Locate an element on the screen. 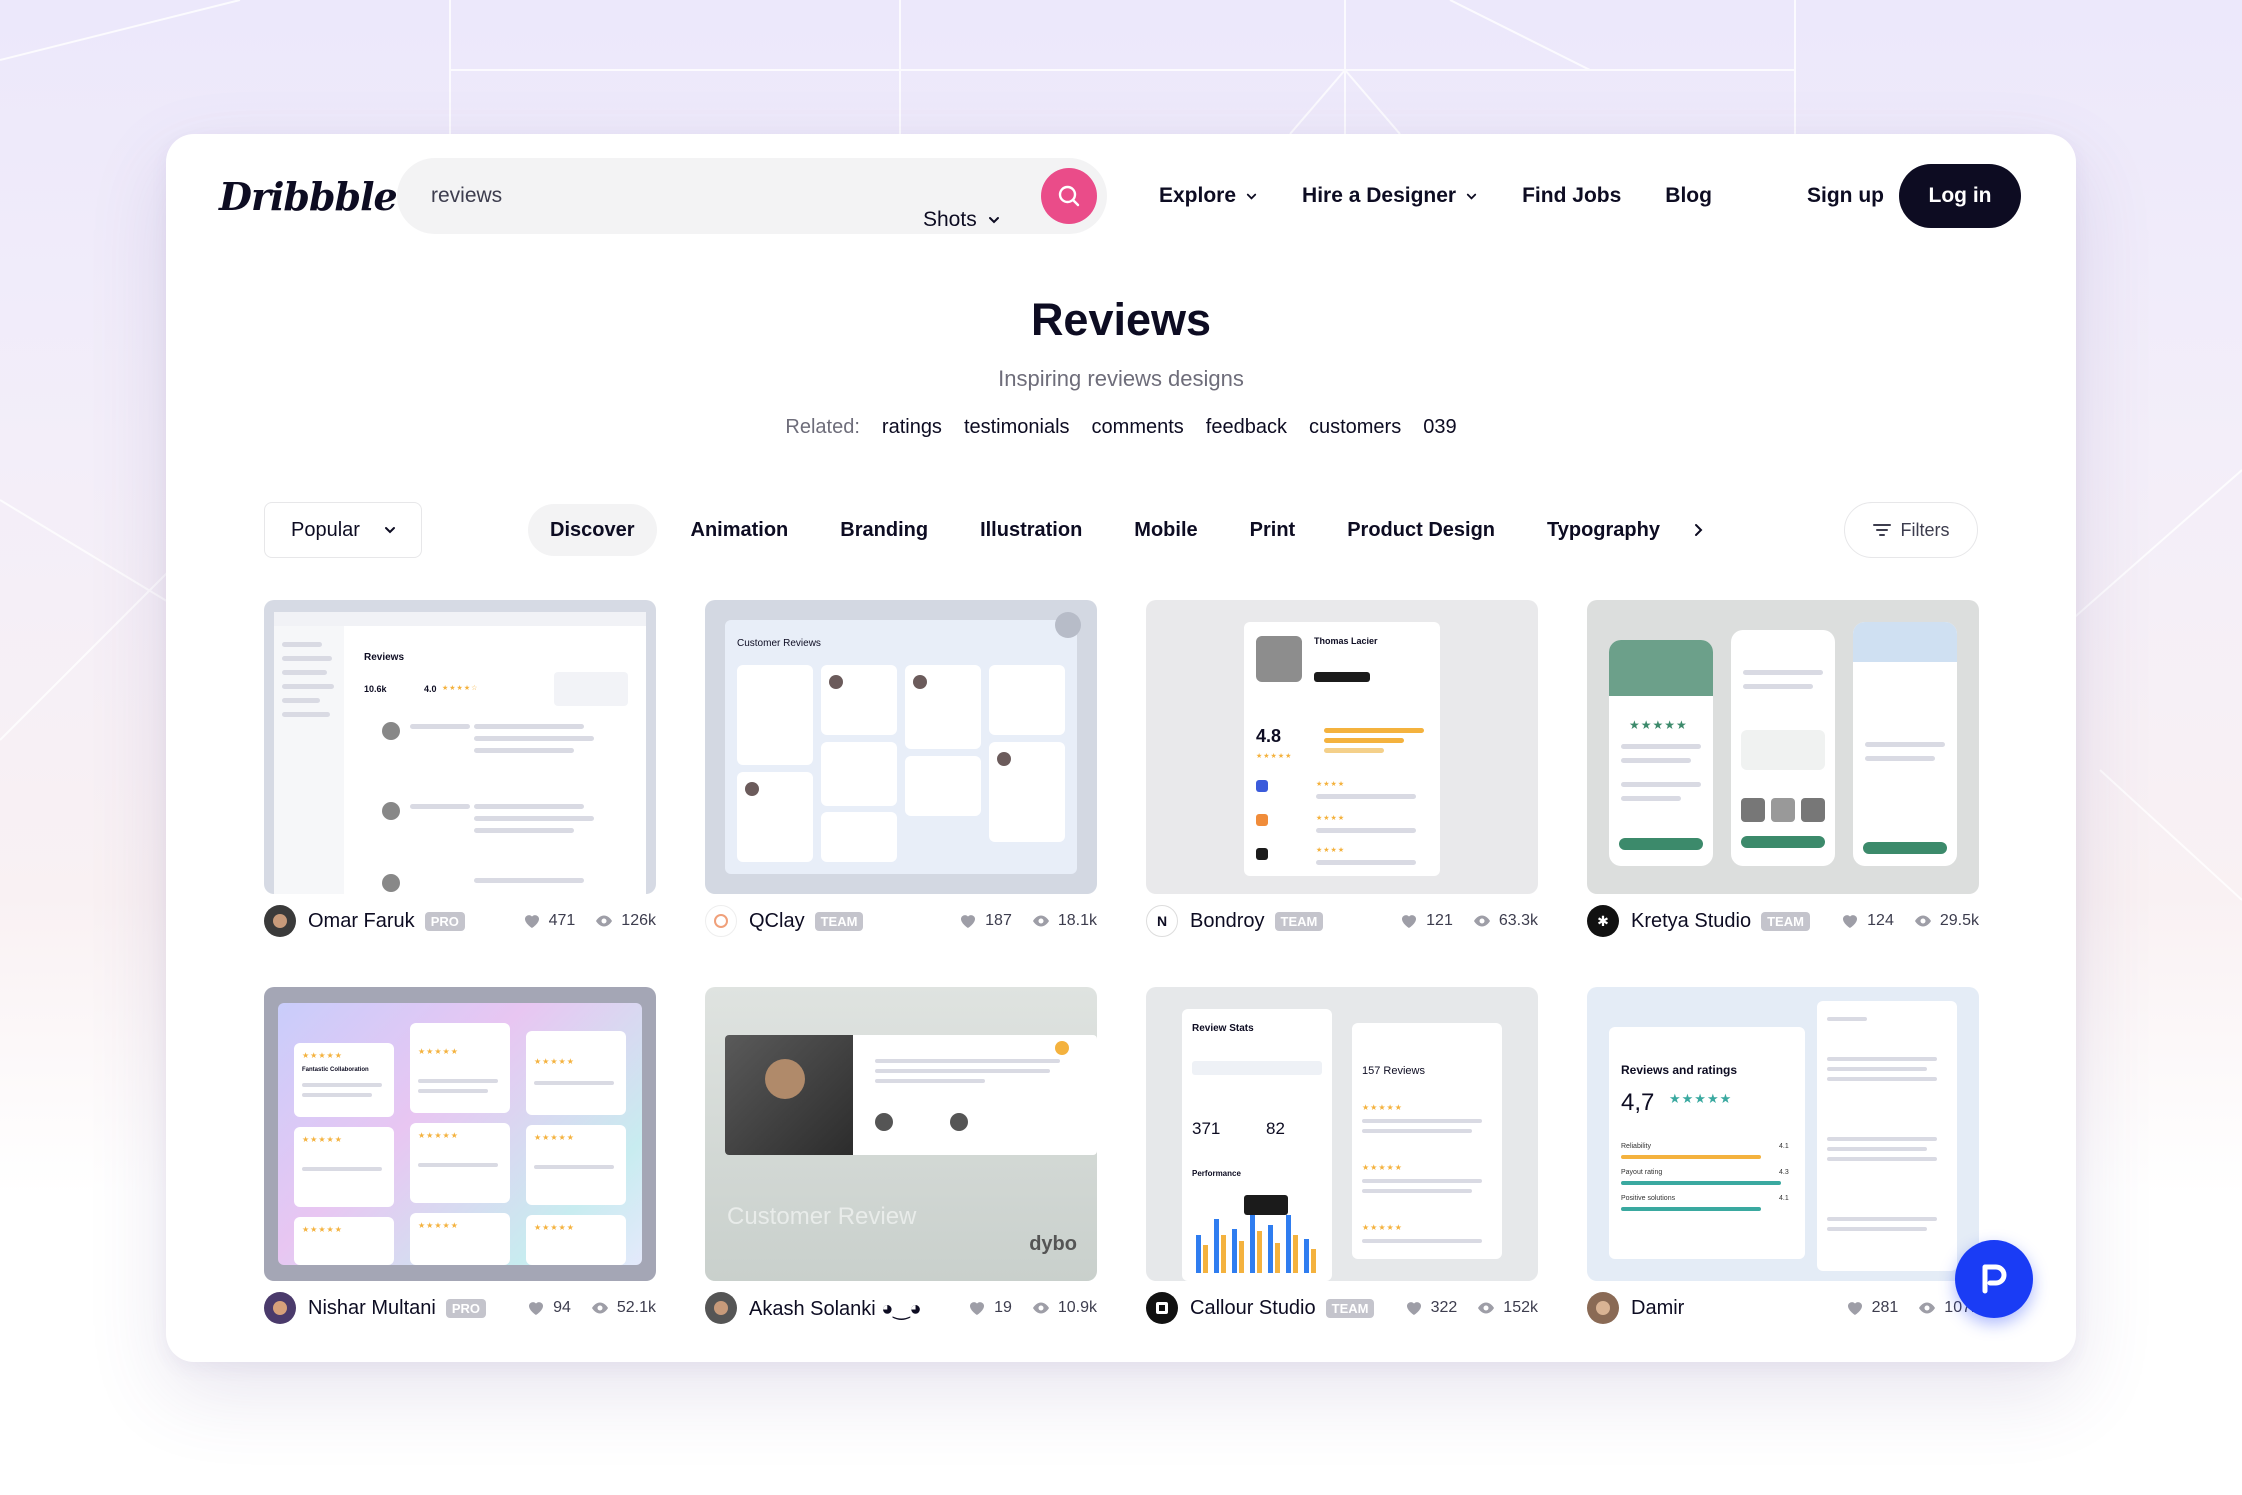 The width and height of the screenshot is (2242, 1495). thumb-score: 4.8 is located at coordinates (1269, 736).